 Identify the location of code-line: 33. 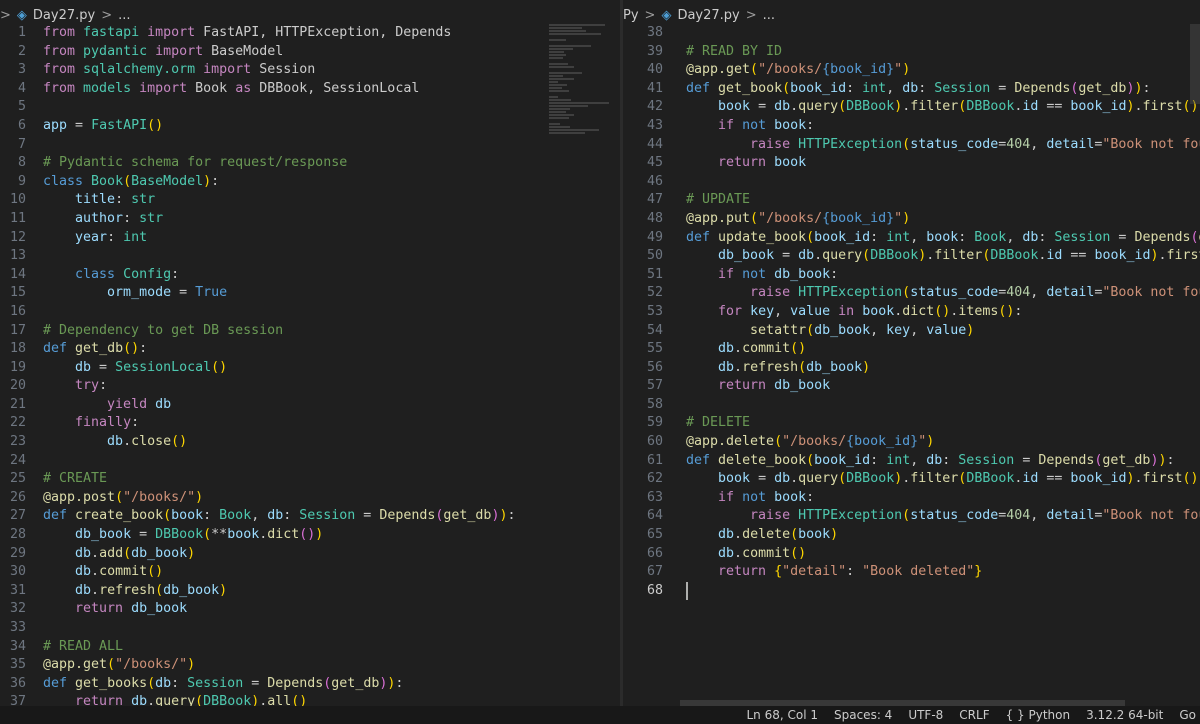
(310, 628).